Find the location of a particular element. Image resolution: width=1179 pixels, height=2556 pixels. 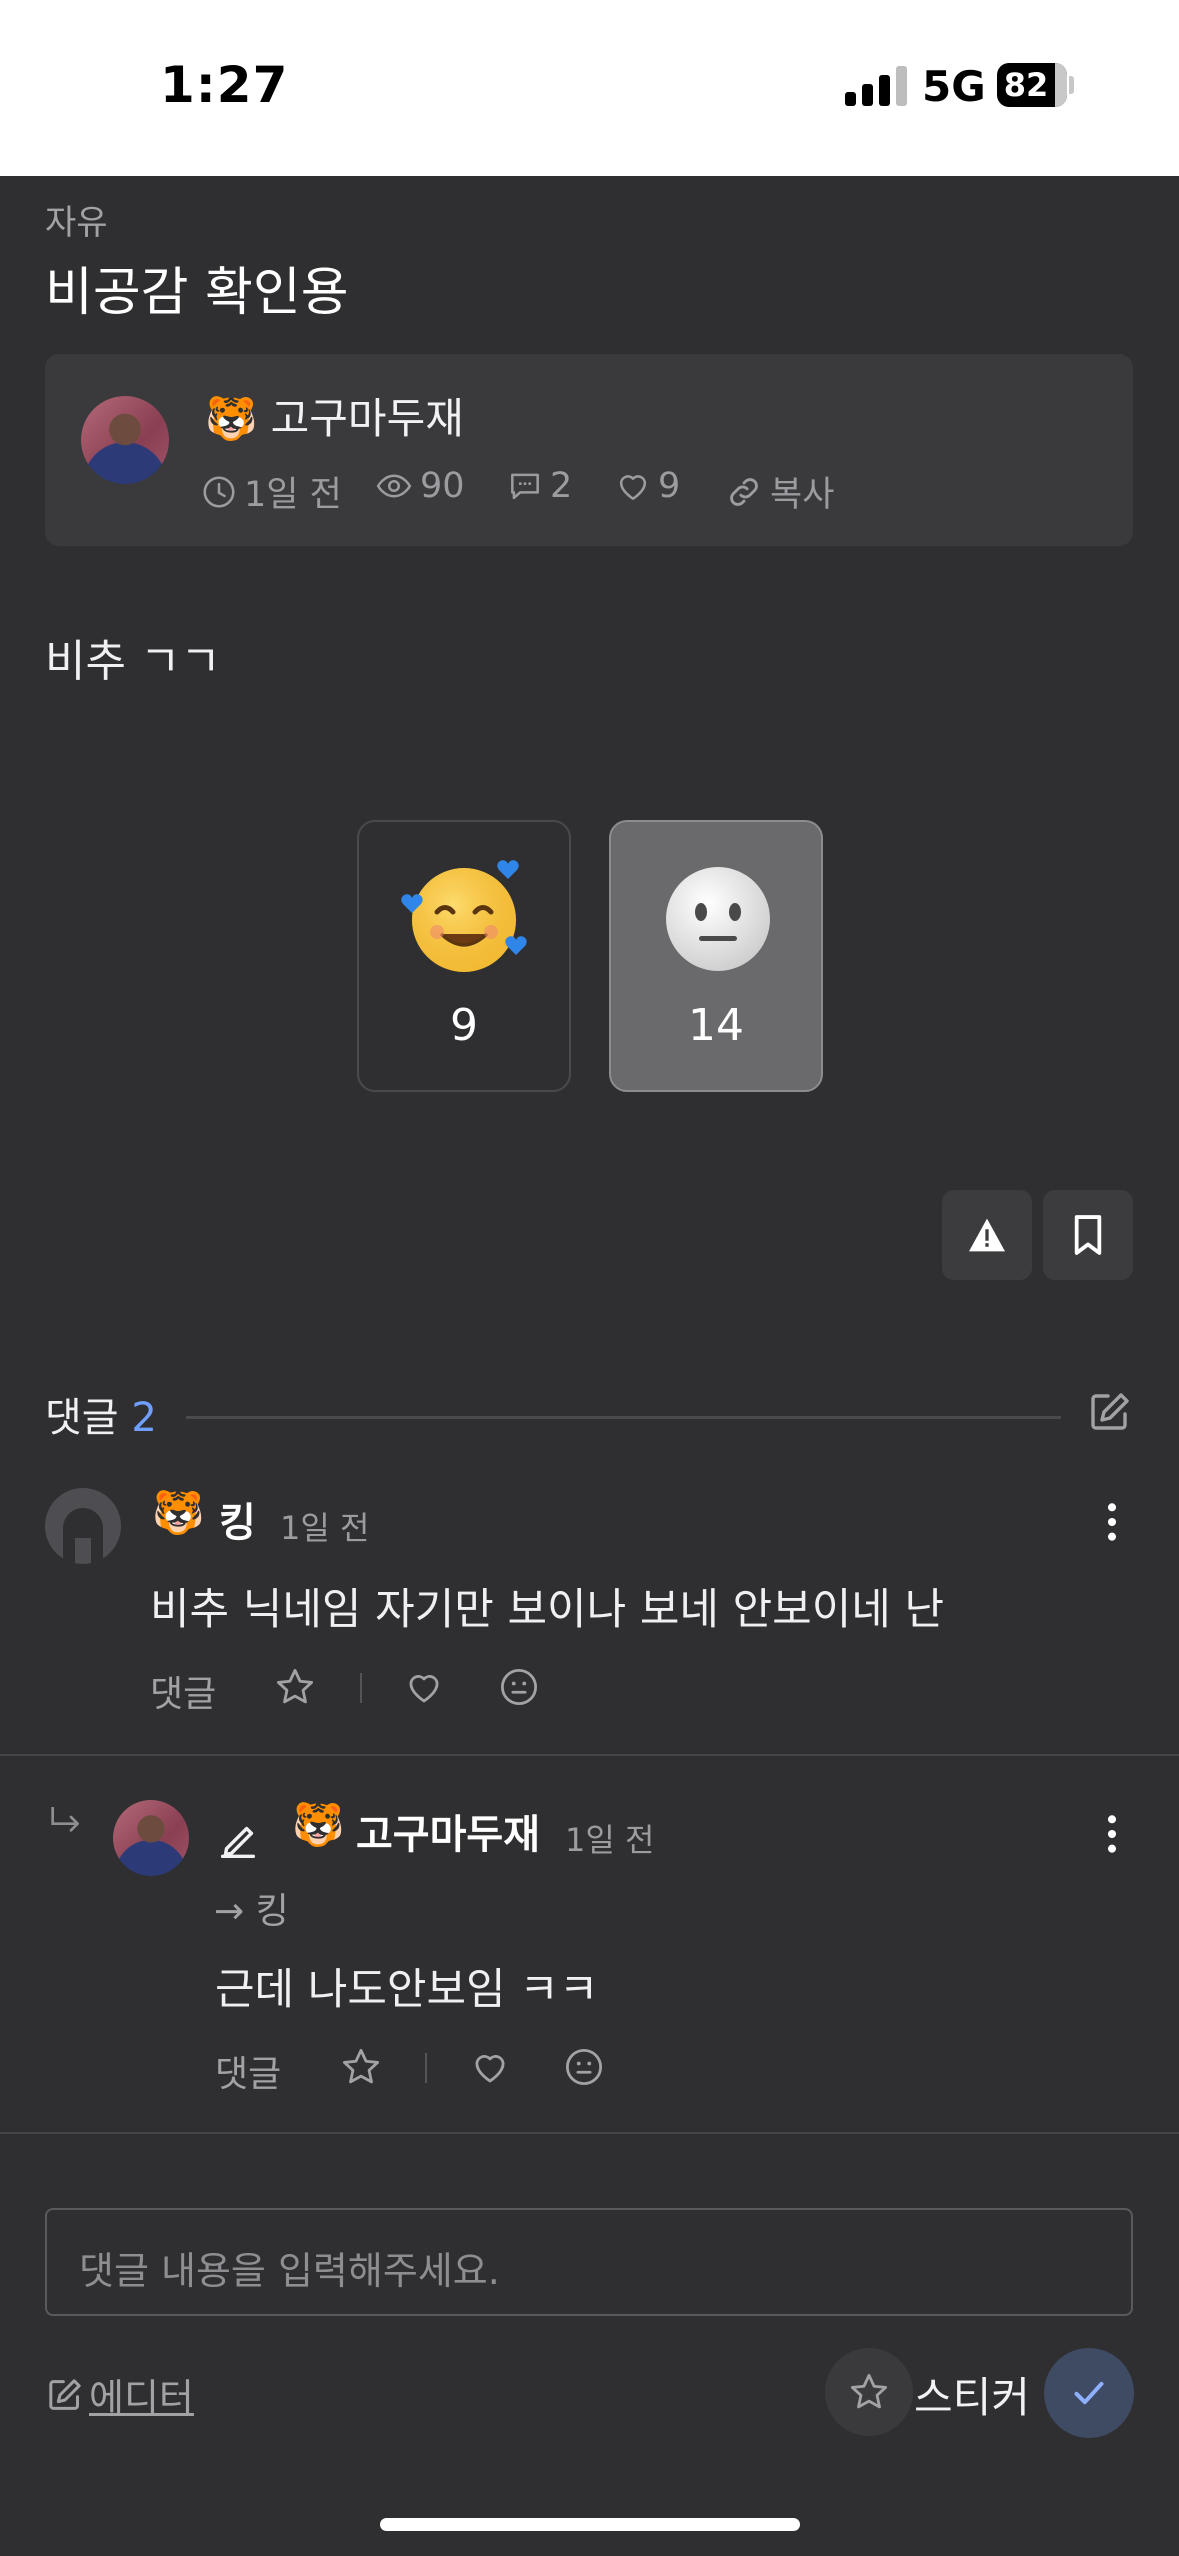

sticker-button is located at coordinates (869, 2392).